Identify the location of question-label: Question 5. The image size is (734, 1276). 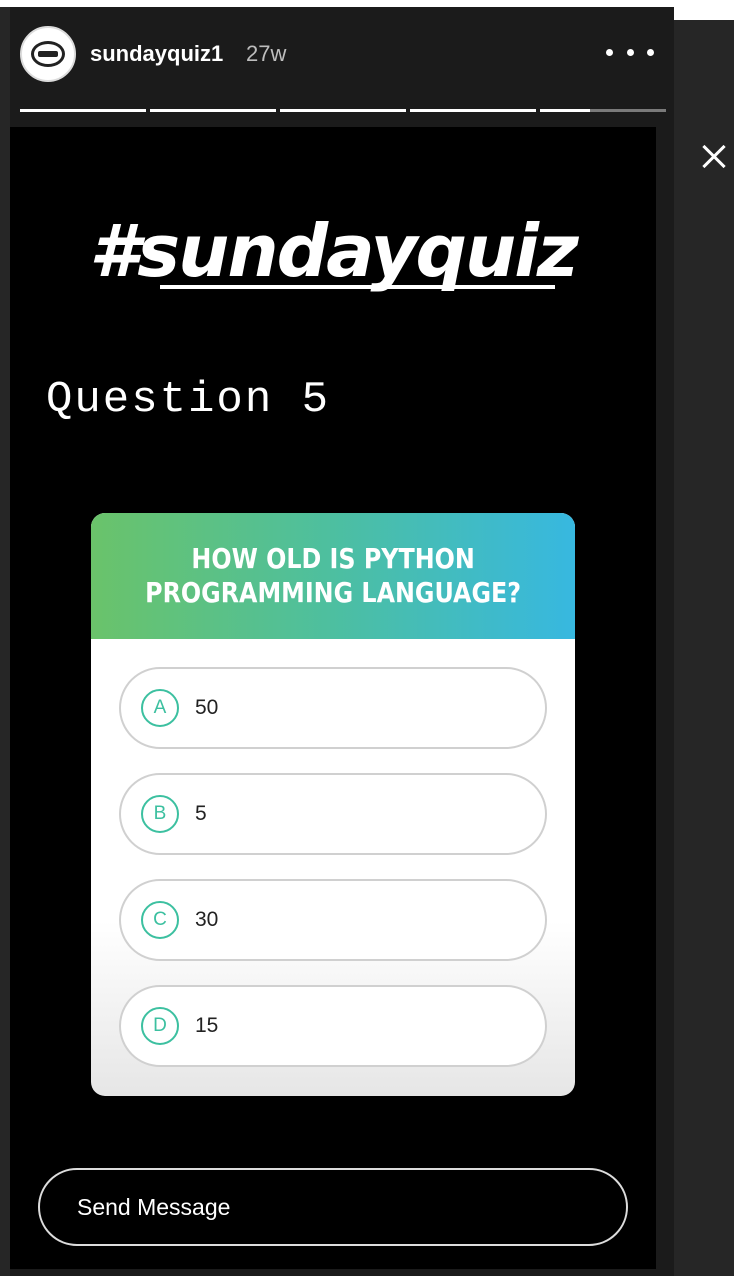
(188, 400).